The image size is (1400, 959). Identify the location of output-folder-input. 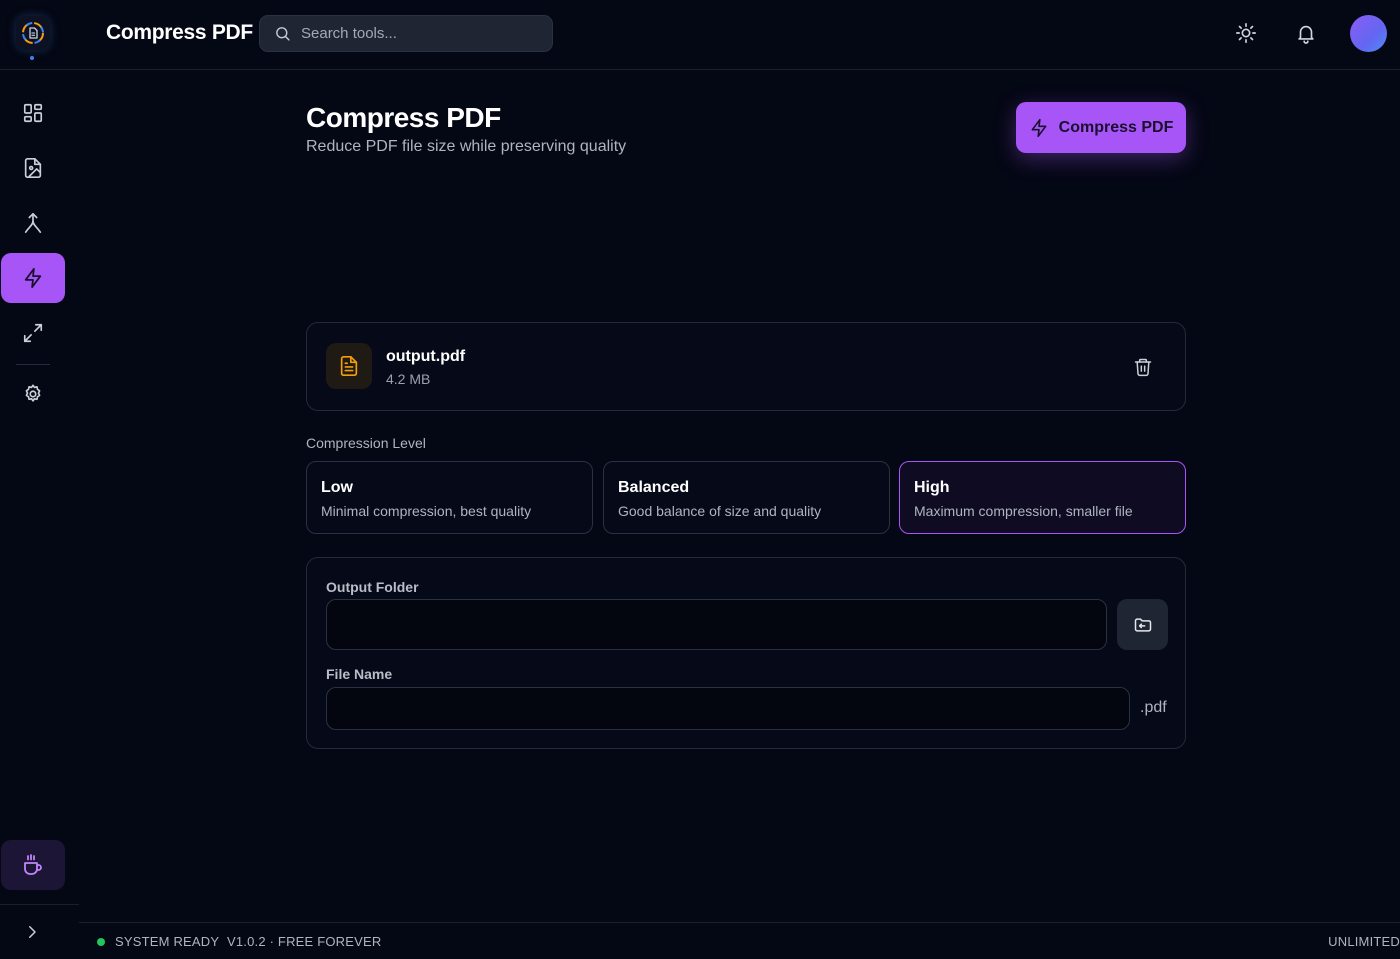
(716, 624).